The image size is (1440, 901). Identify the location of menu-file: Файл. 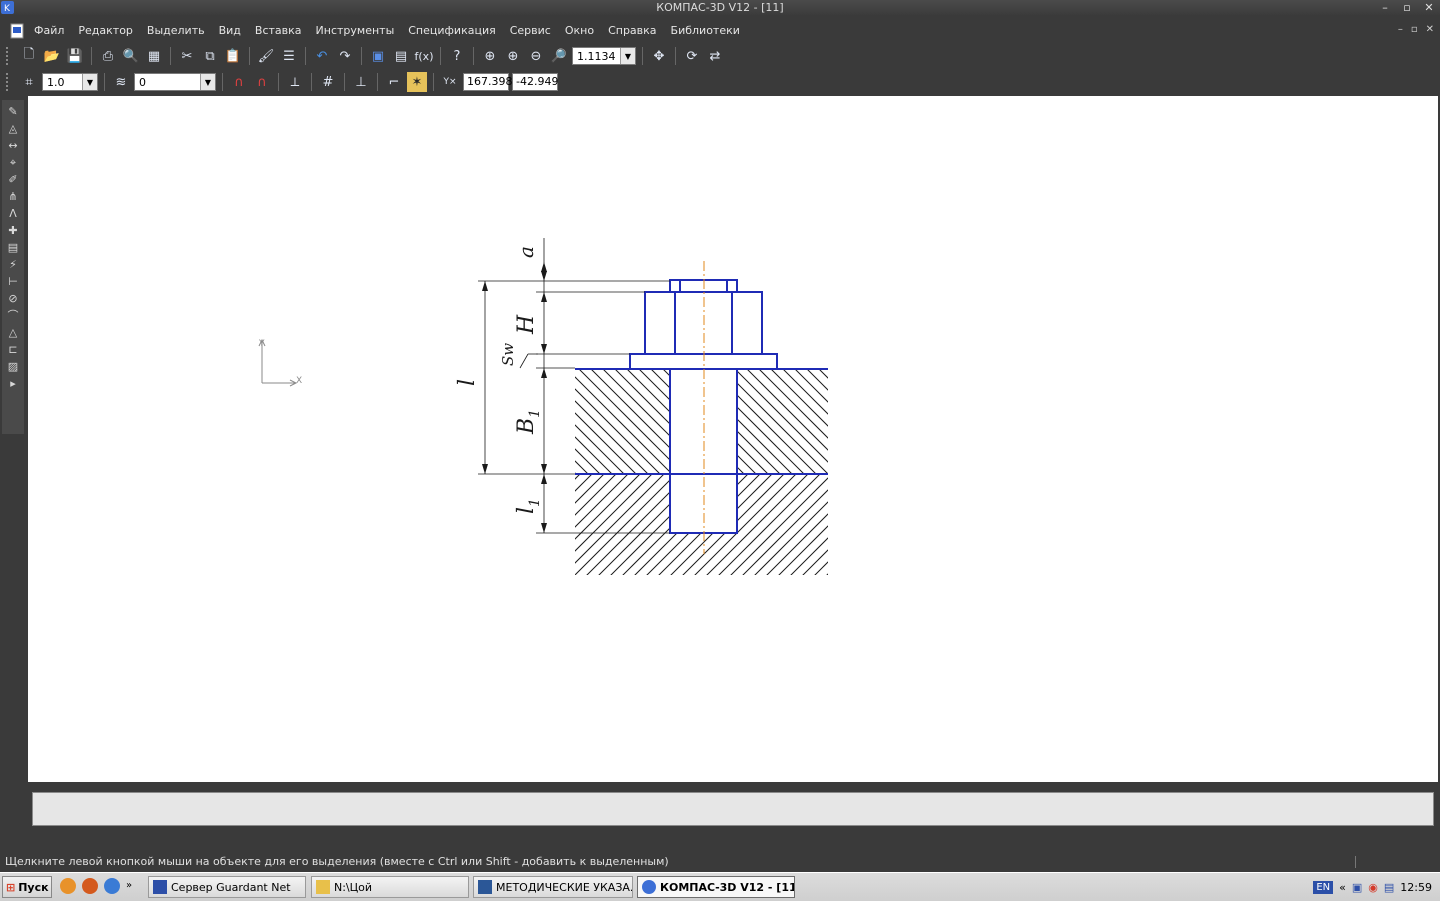
(49, 30).